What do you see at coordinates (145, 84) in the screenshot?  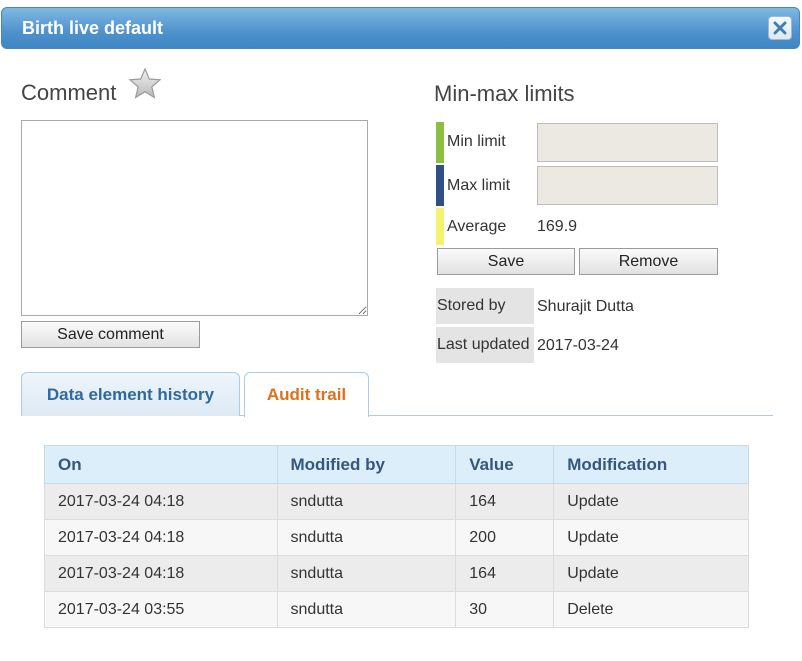 I see `star-icon` at bounding box center [145, 84].